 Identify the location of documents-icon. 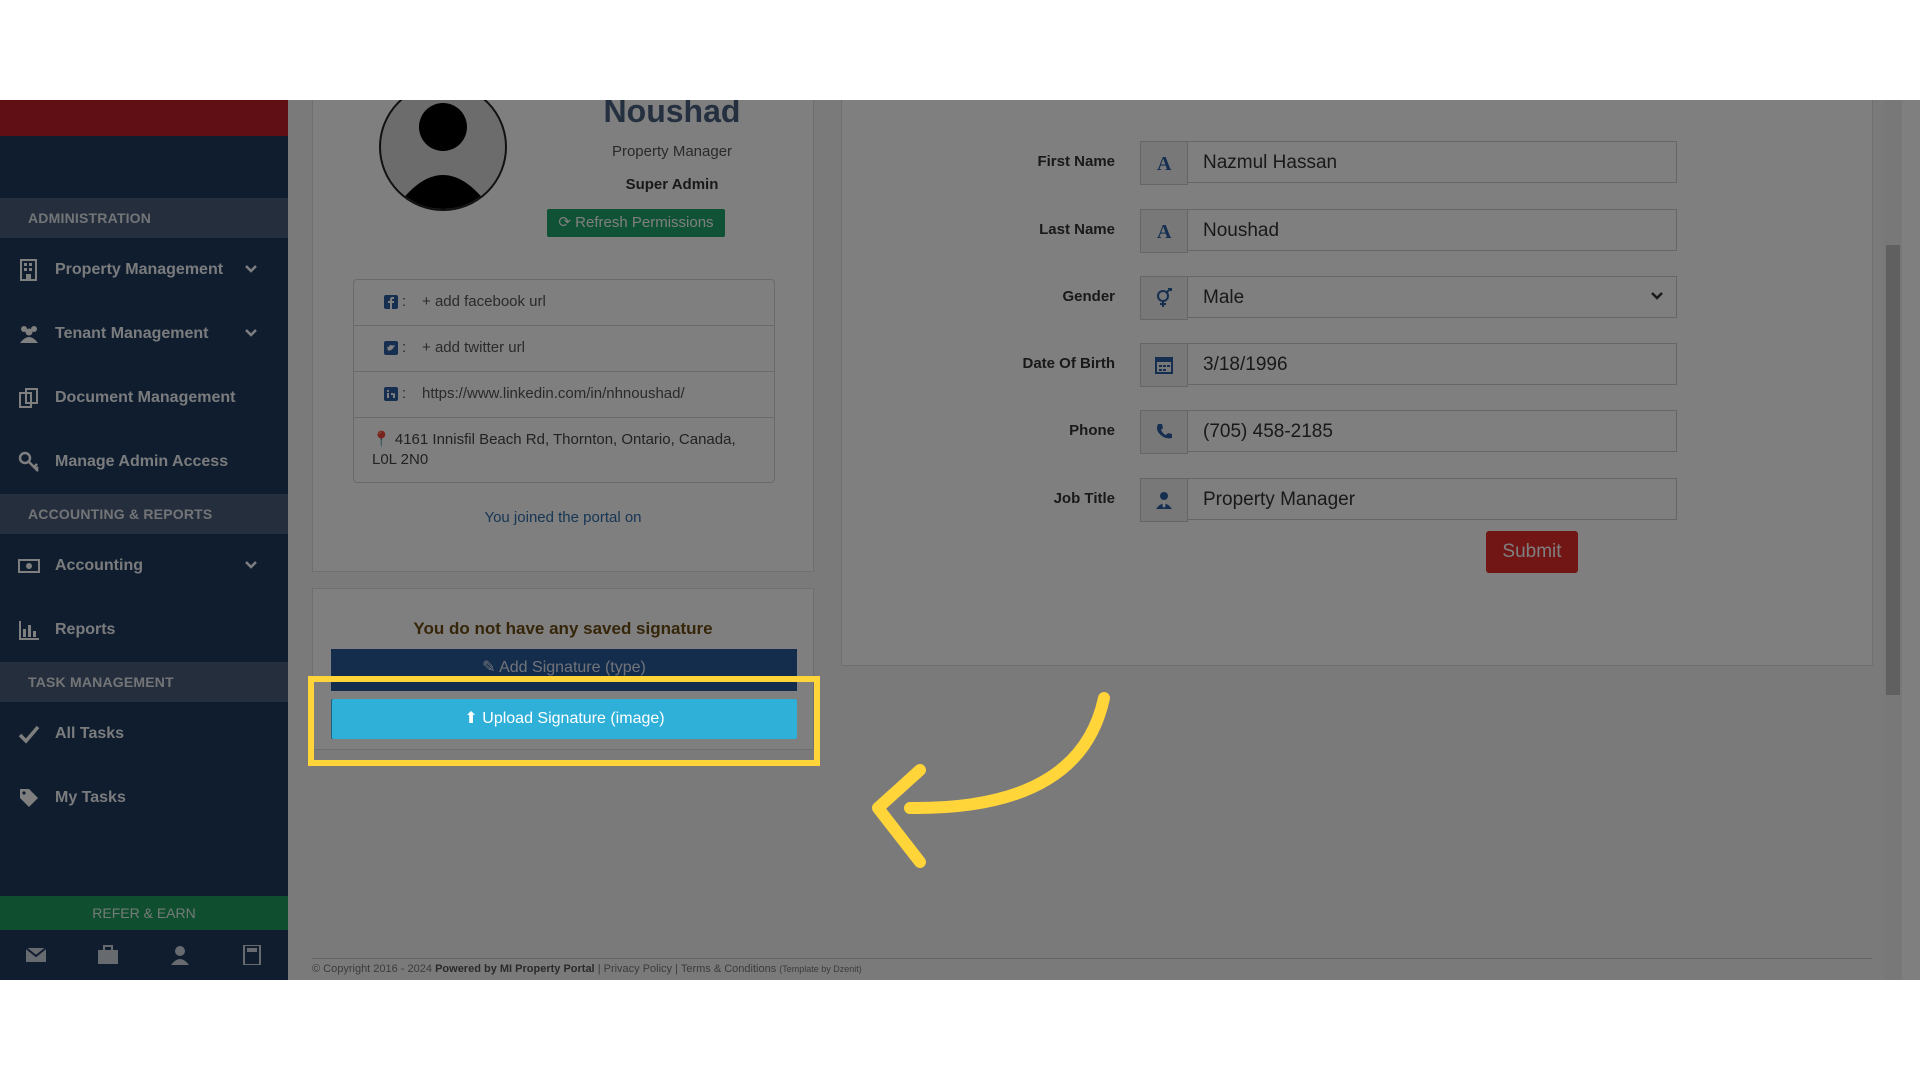
(28, 398).